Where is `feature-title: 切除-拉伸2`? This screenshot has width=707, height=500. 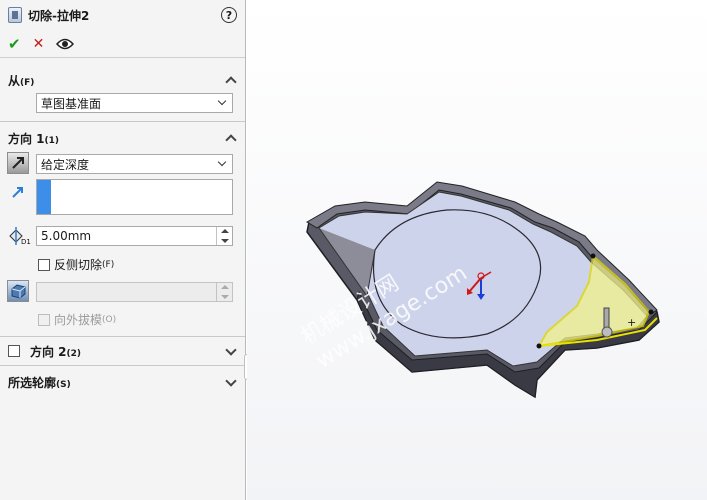
feature-title: 切除-拉伸2 is located at coordinates (59, 15).